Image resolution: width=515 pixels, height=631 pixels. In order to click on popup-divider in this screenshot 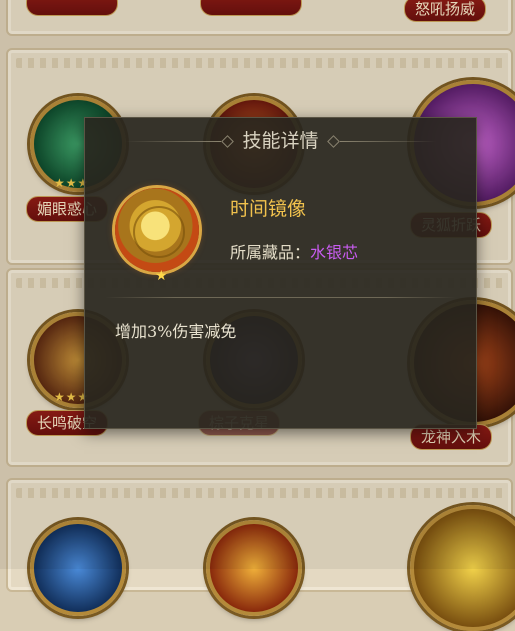, I will do `click(280, 297)`.